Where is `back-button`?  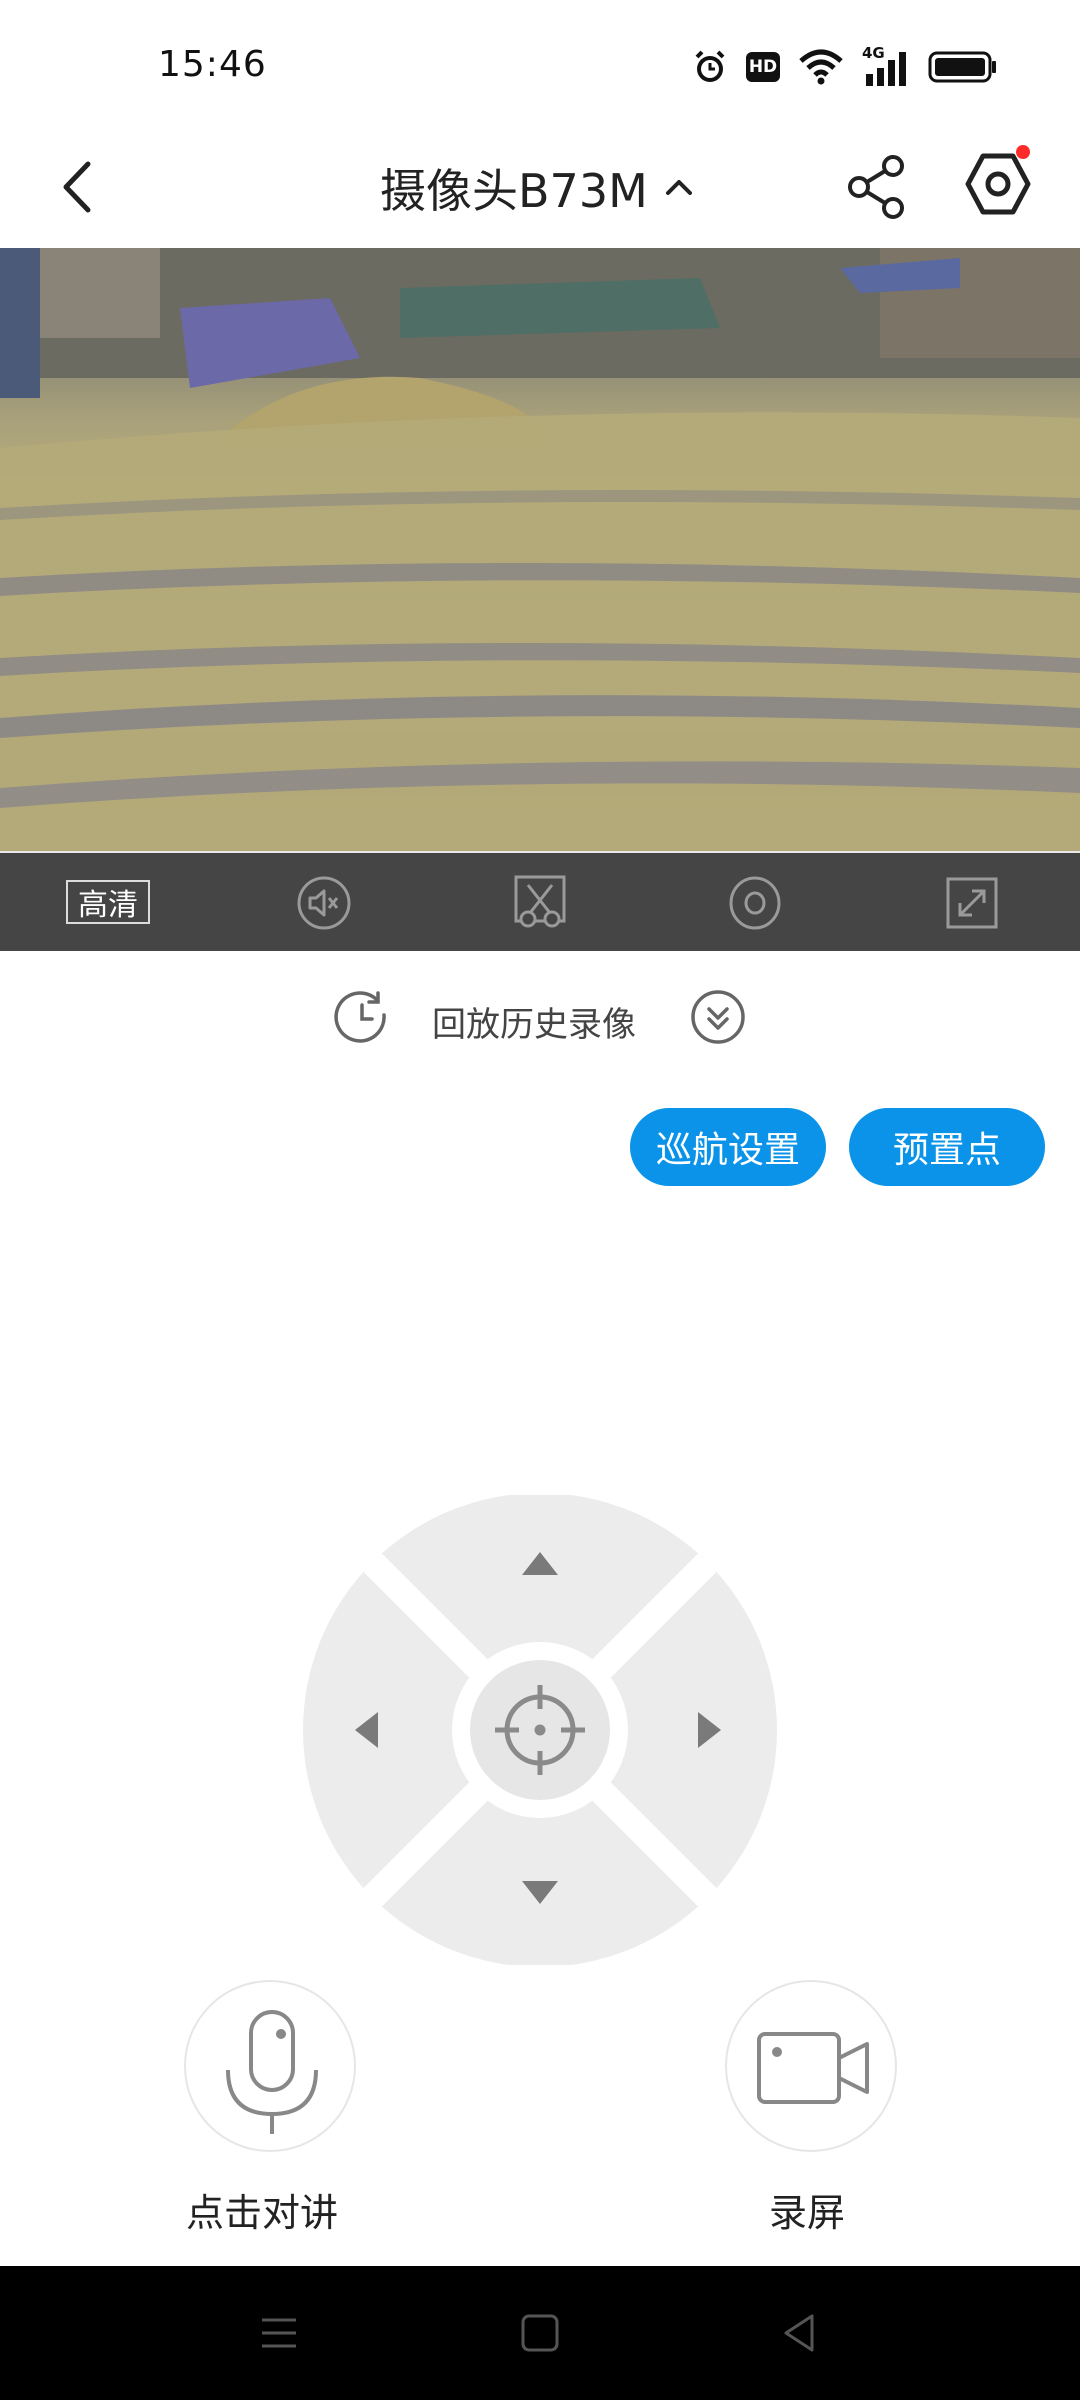
back-button is located at coordinates (80, 187).